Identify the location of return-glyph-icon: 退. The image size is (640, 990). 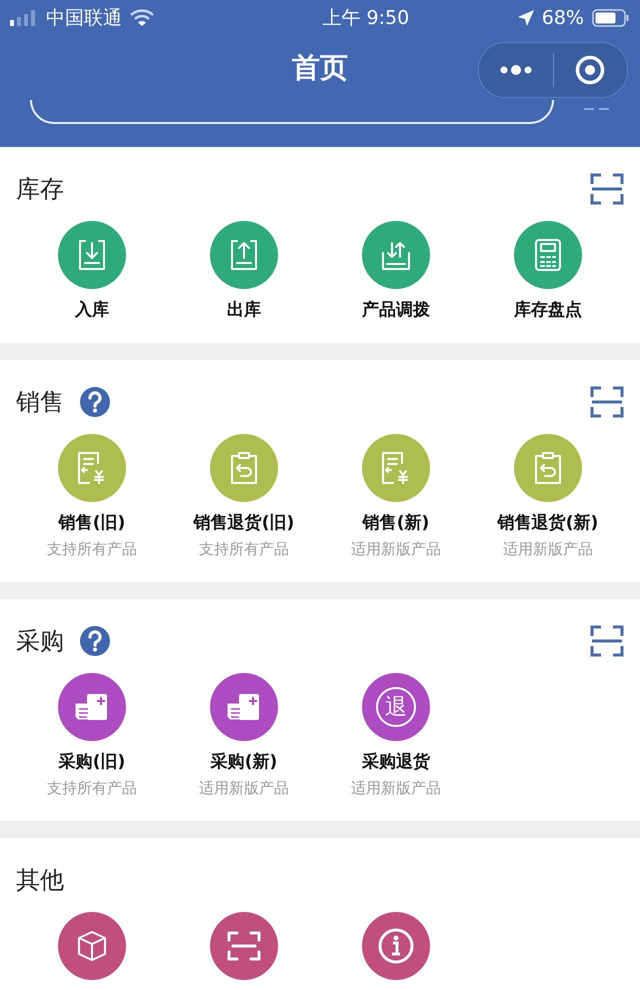
(396, 707).